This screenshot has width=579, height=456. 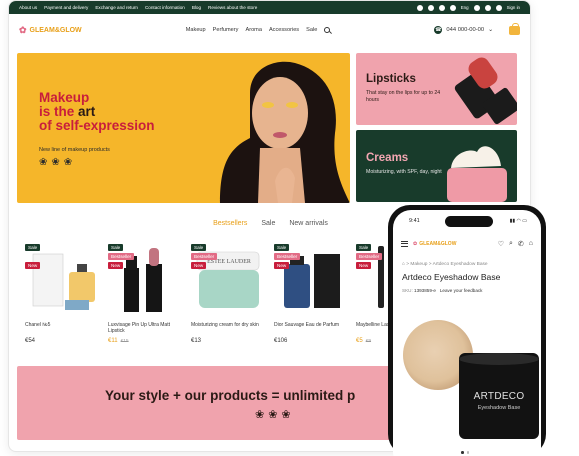 I want to click on topbar-right: Eng Sign in, so click(x=468, y=7).